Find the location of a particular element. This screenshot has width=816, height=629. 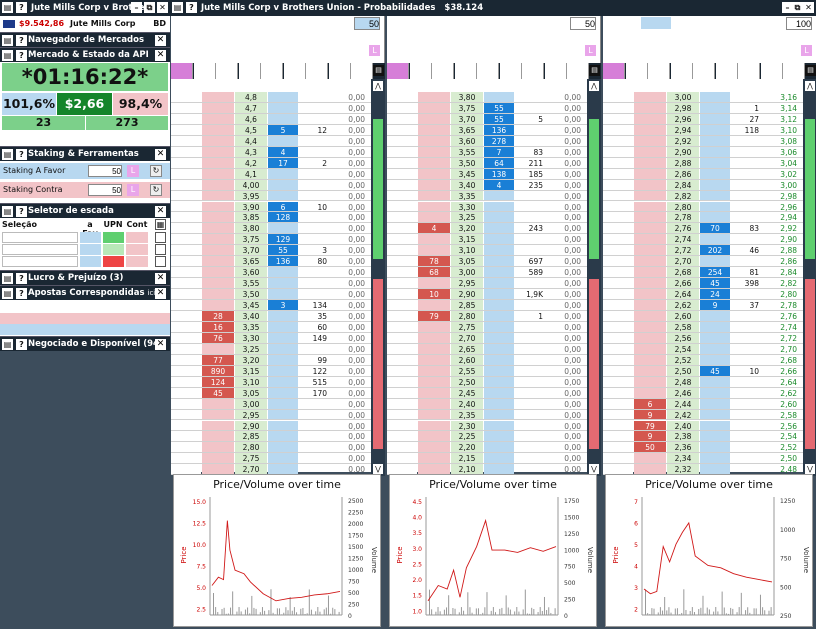

ladder-row: 3,60 0,00 is located at coordinates (271, 273).